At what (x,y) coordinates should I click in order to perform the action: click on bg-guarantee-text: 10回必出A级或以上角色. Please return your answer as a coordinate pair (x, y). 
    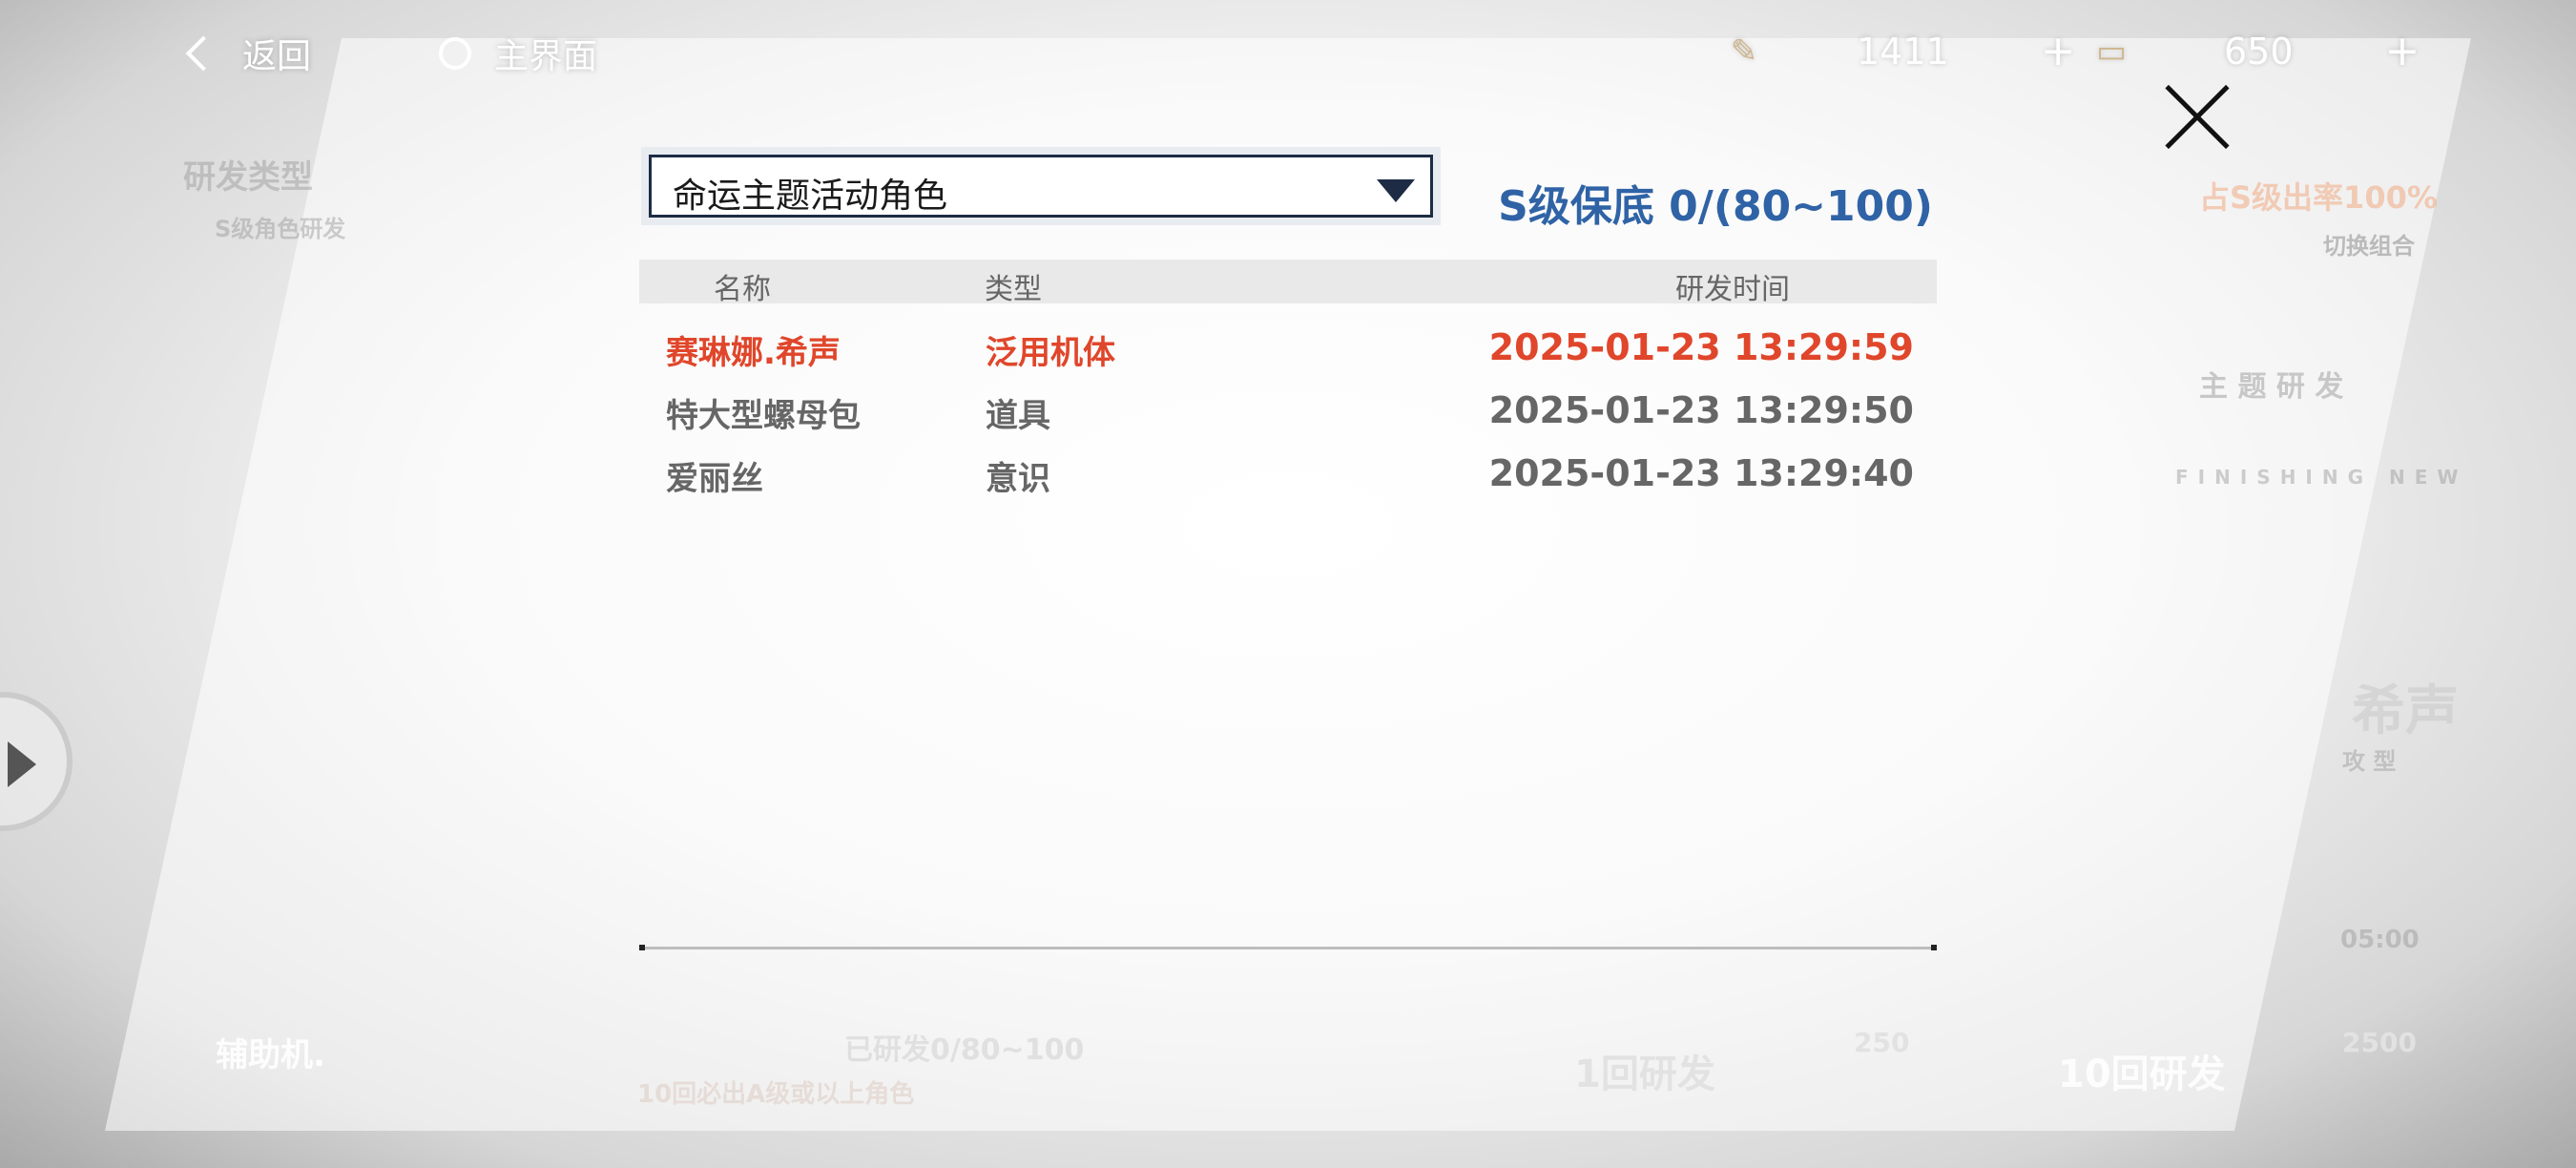
    Looking at the image, I should click on (776, 1094).